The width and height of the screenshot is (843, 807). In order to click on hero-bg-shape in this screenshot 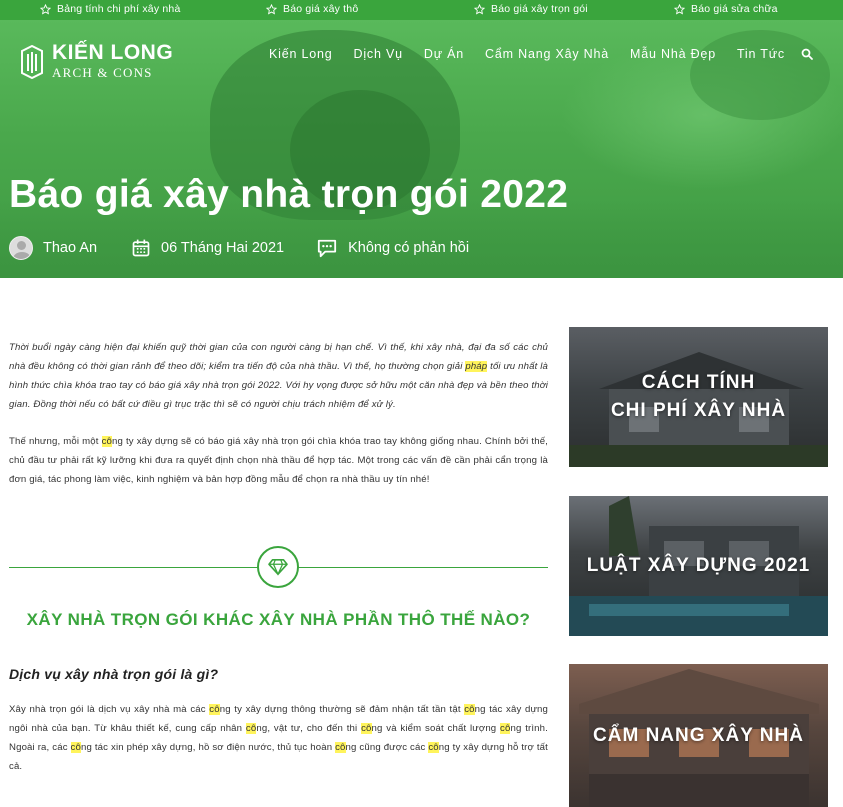, I will do `click(760, 75)`.